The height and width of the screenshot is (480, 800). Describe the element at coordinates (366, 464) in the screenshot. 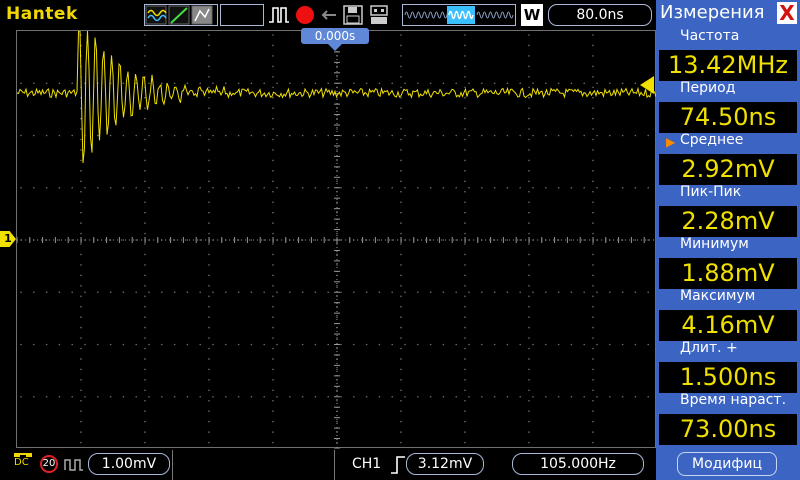

I see `trigger-source-label: CH1` at that location.